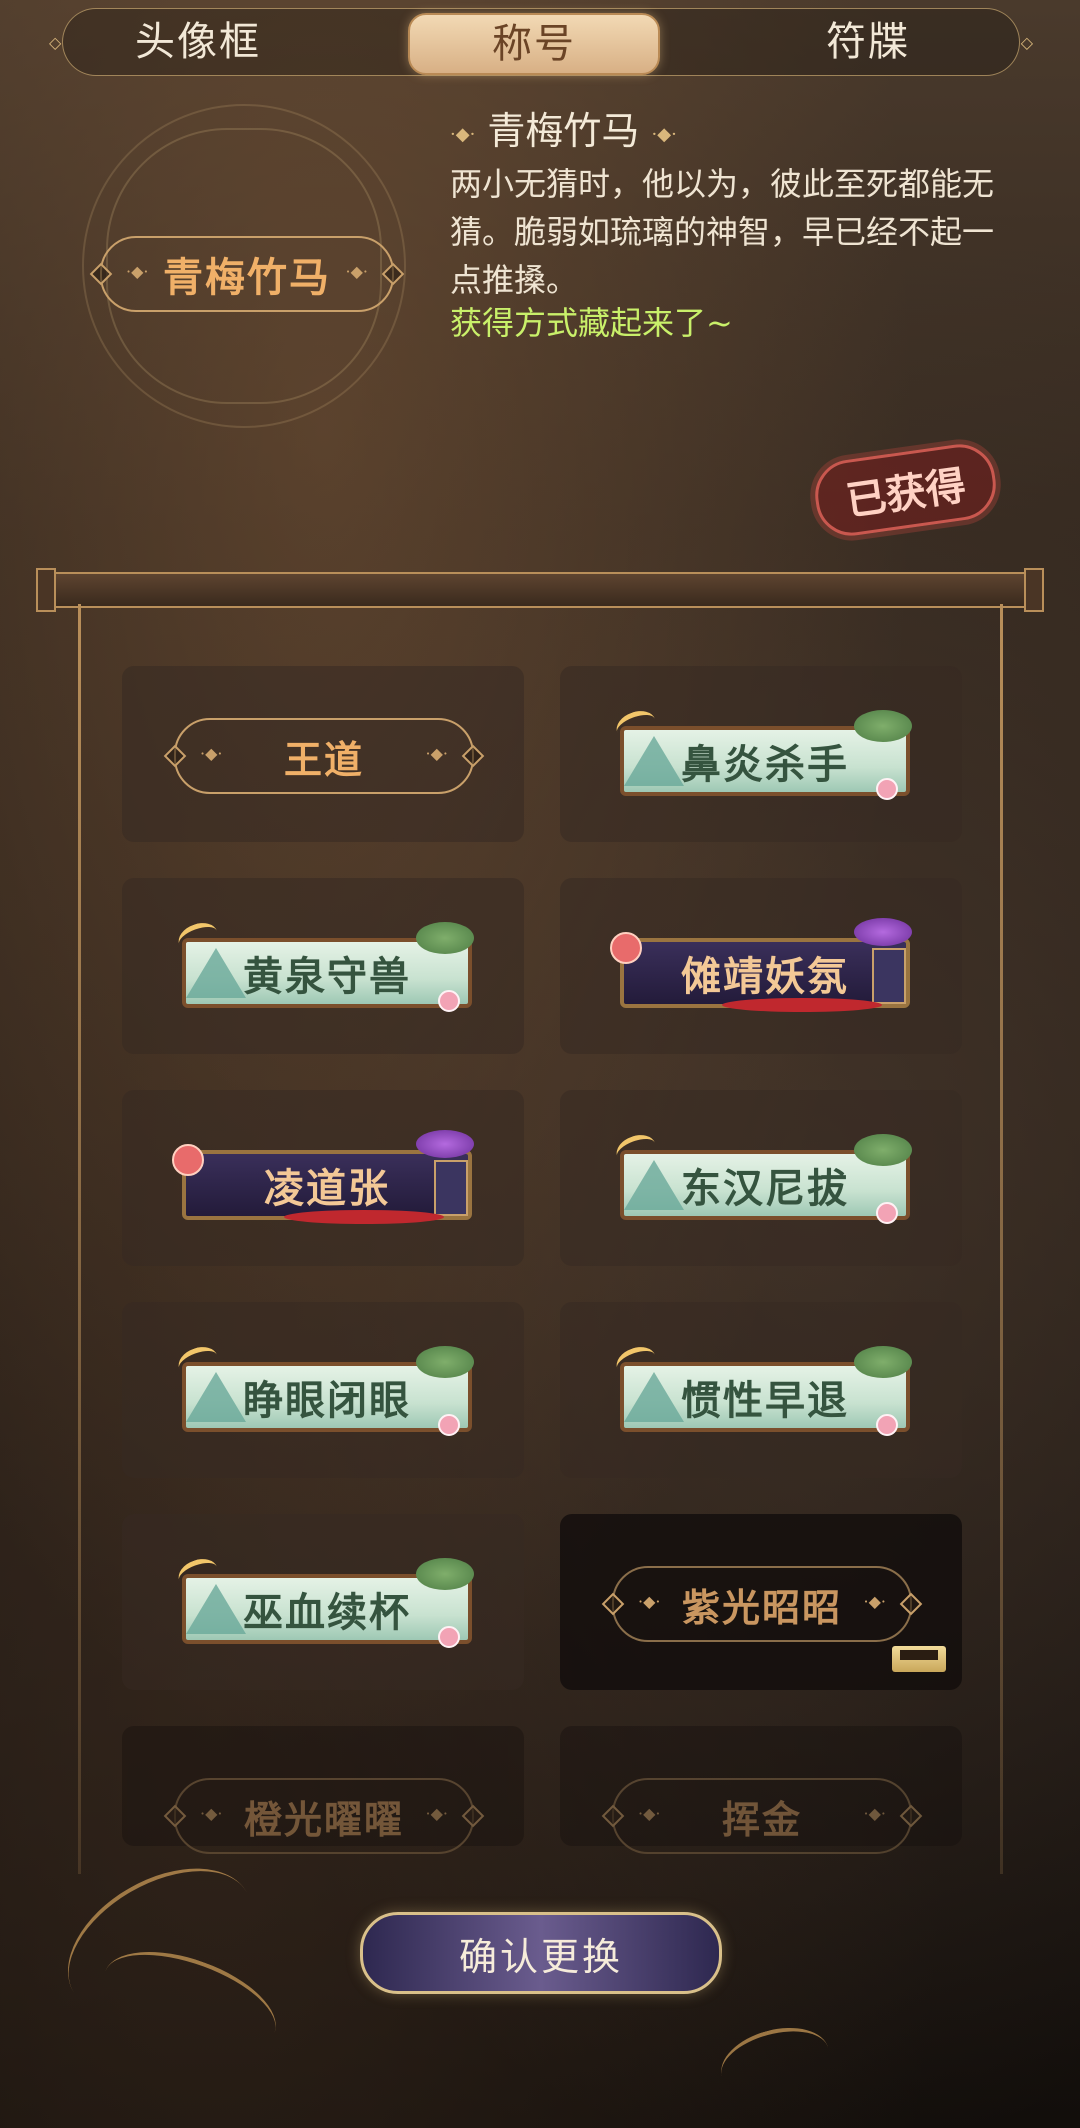  I want to click on title-label: 惯性早退, so click(765, 1400).